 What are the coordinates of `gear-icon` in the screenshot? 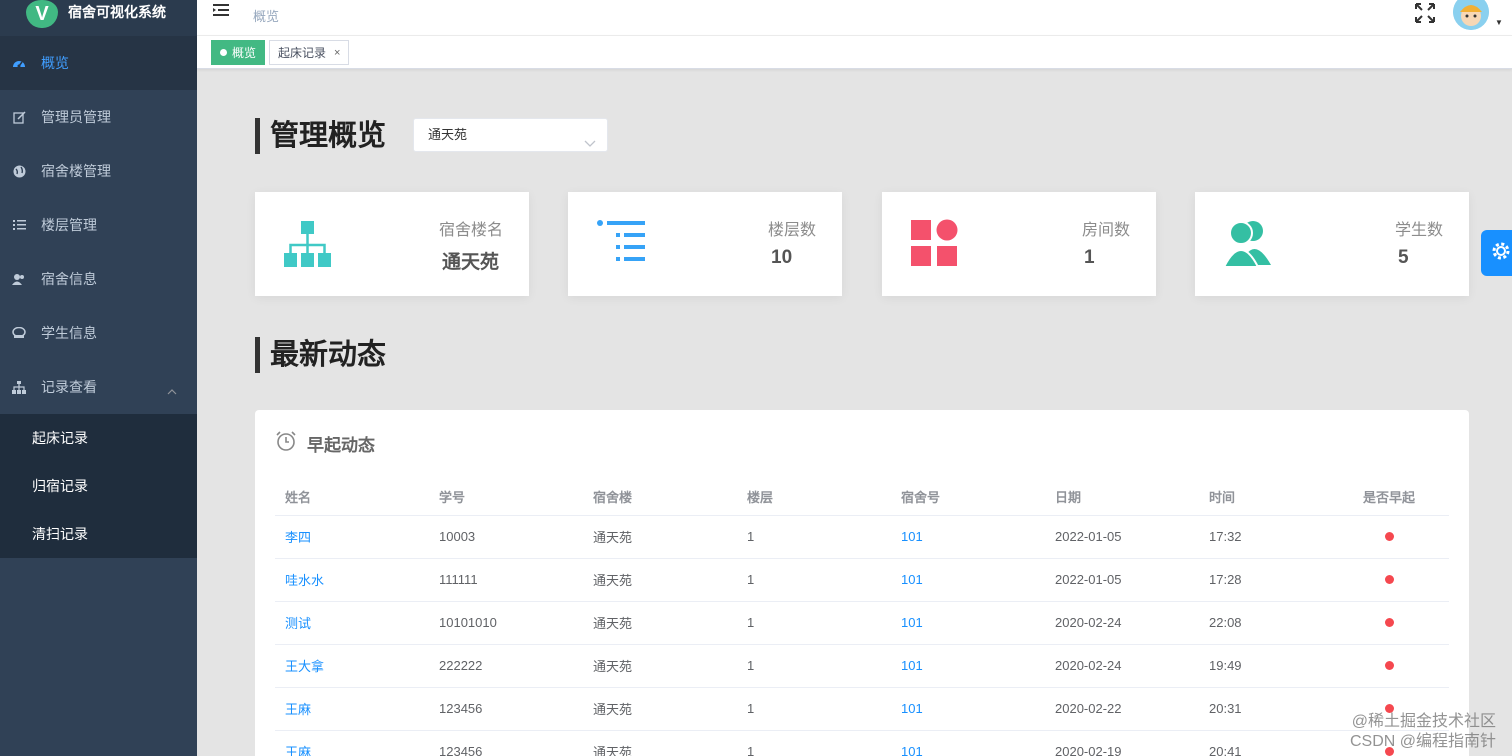 It's located at (1501, 253).